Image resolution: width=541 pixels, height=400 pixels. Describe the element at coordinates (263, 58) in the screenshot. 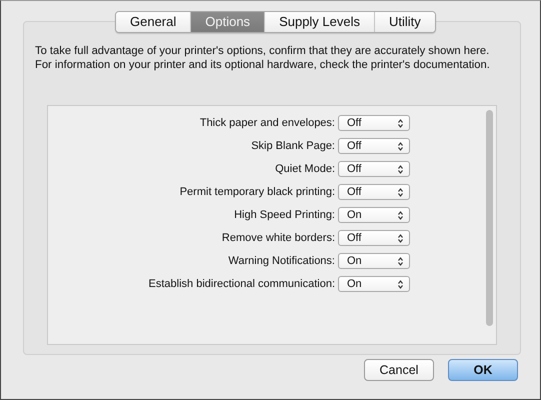

I see `description-text: To take full advantage of your printer's options, confirm that they are accurately shown here. For information on your printer and its optional hardware, check the printer's documentation.` at that location.